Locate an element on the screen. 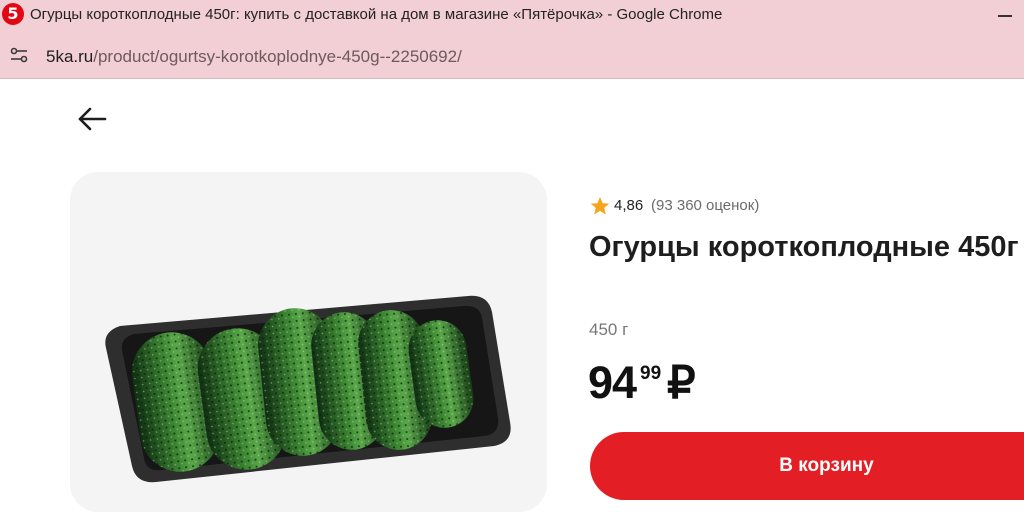 This screenshot has width=1024, height=512. rating-value: 4,86 is located at coordinates (629, 205).